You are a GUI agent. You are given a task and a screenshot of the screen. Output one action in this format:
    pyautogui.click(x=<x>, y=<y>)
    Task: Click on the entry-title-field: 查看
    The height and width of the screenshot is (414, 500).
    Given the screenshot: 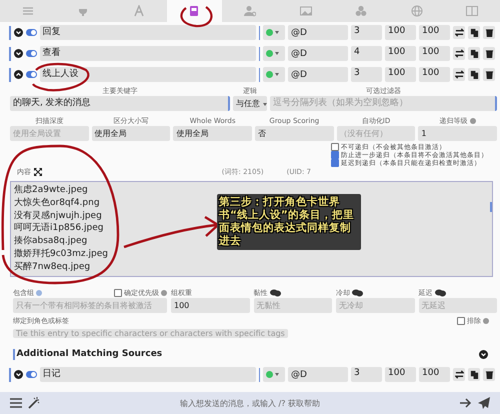 What is the action you would take?
    pyautogui.click(x=148, y=53)
    